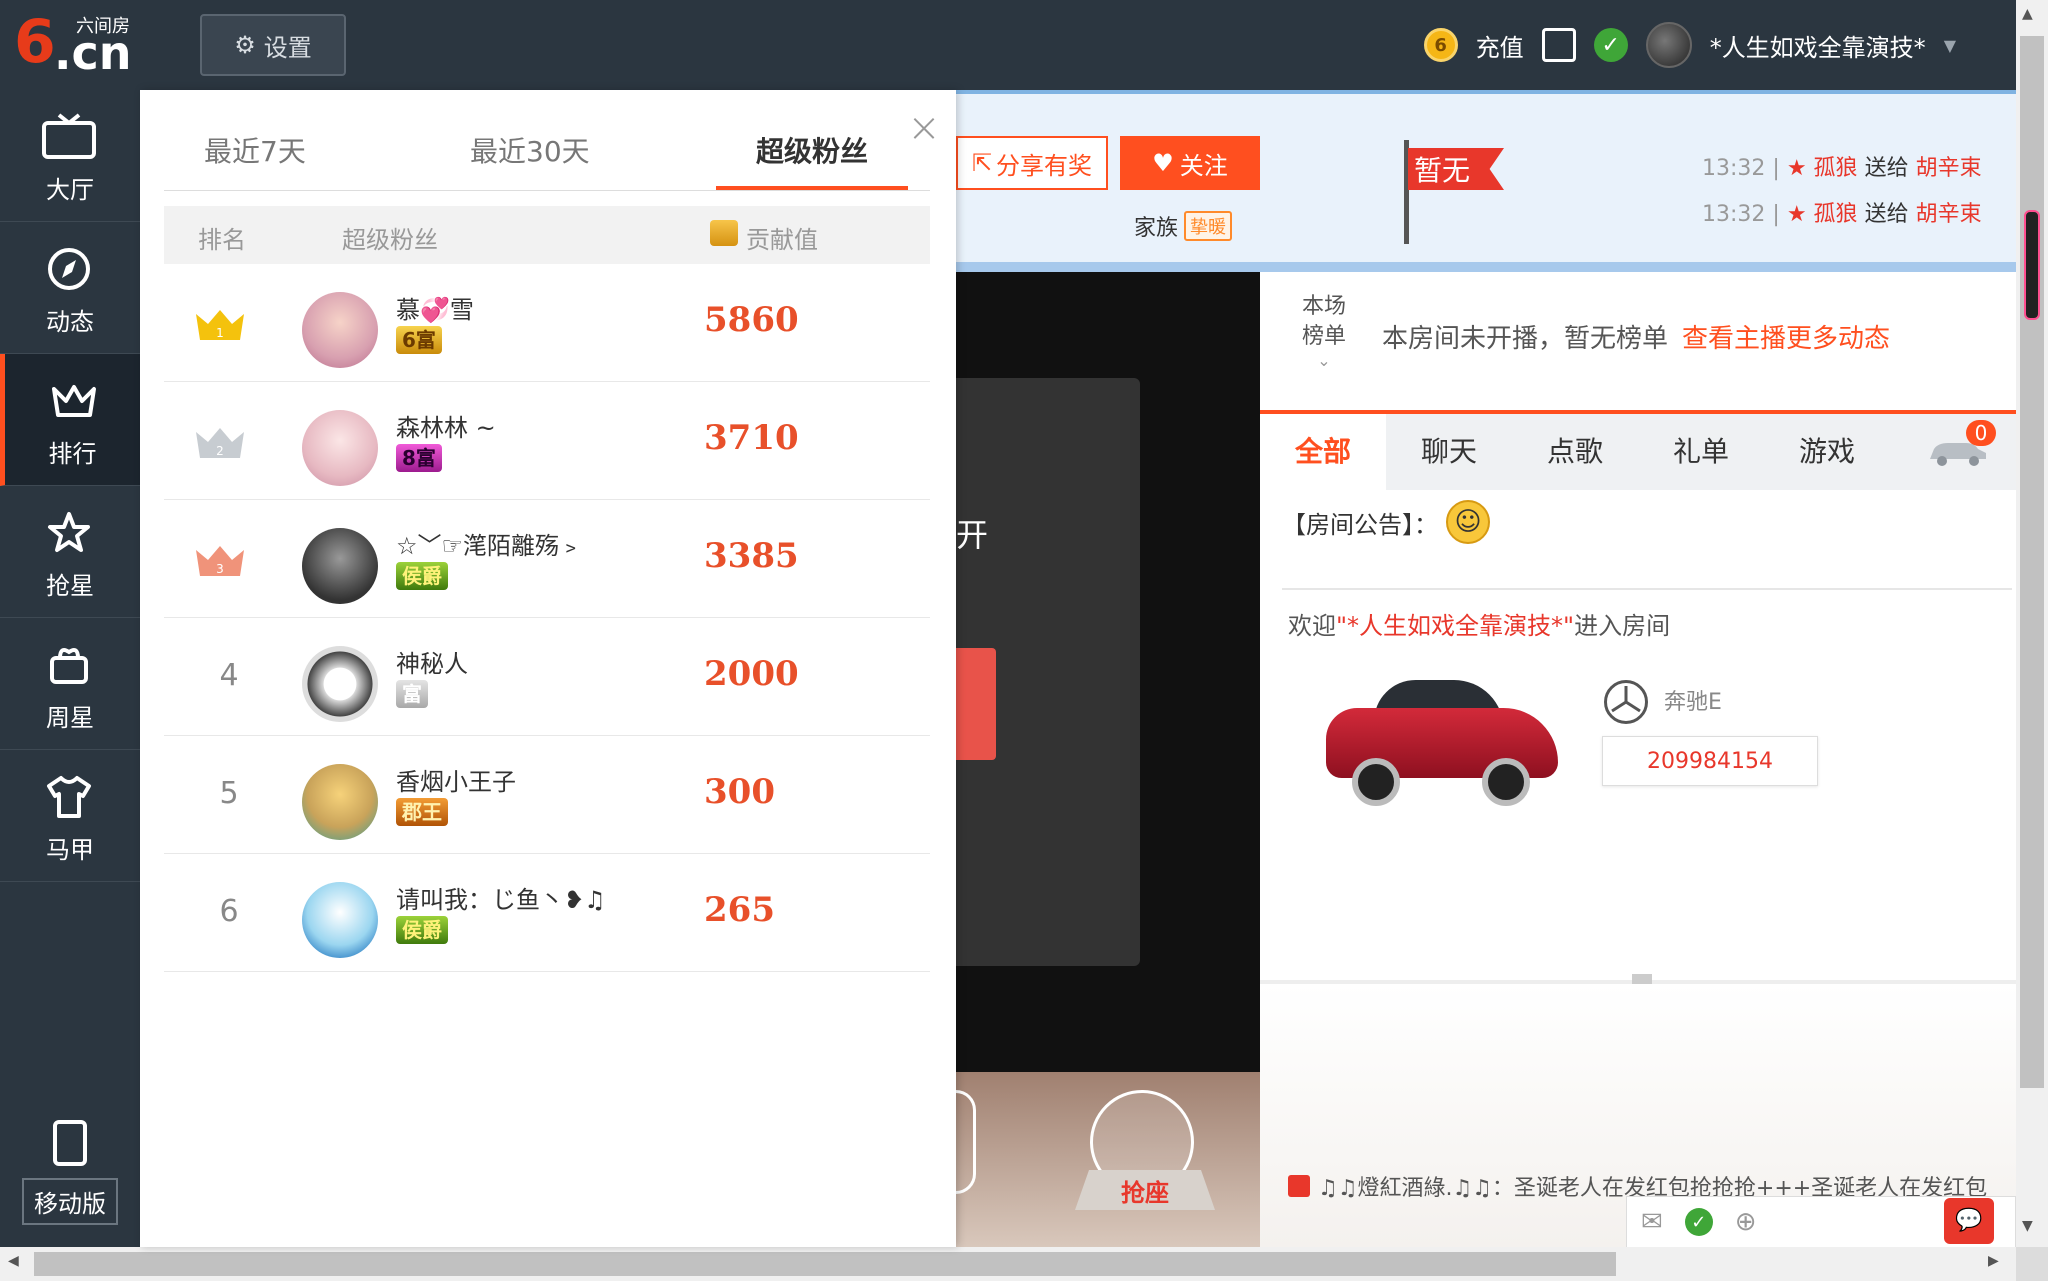  Describe the element at coordinates (1312, 626) in the screenshot. I see `welcome-prefix: 欢迎` at that location.